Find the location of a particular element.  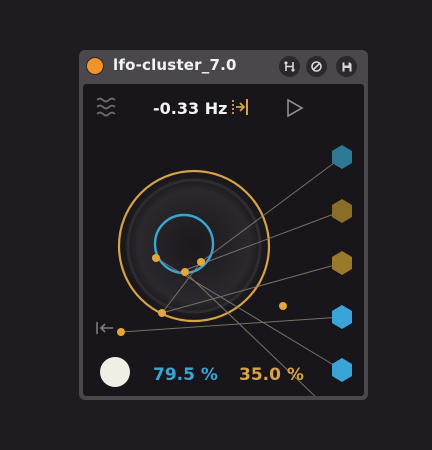

save-icon is located at coordinates (346, 66).